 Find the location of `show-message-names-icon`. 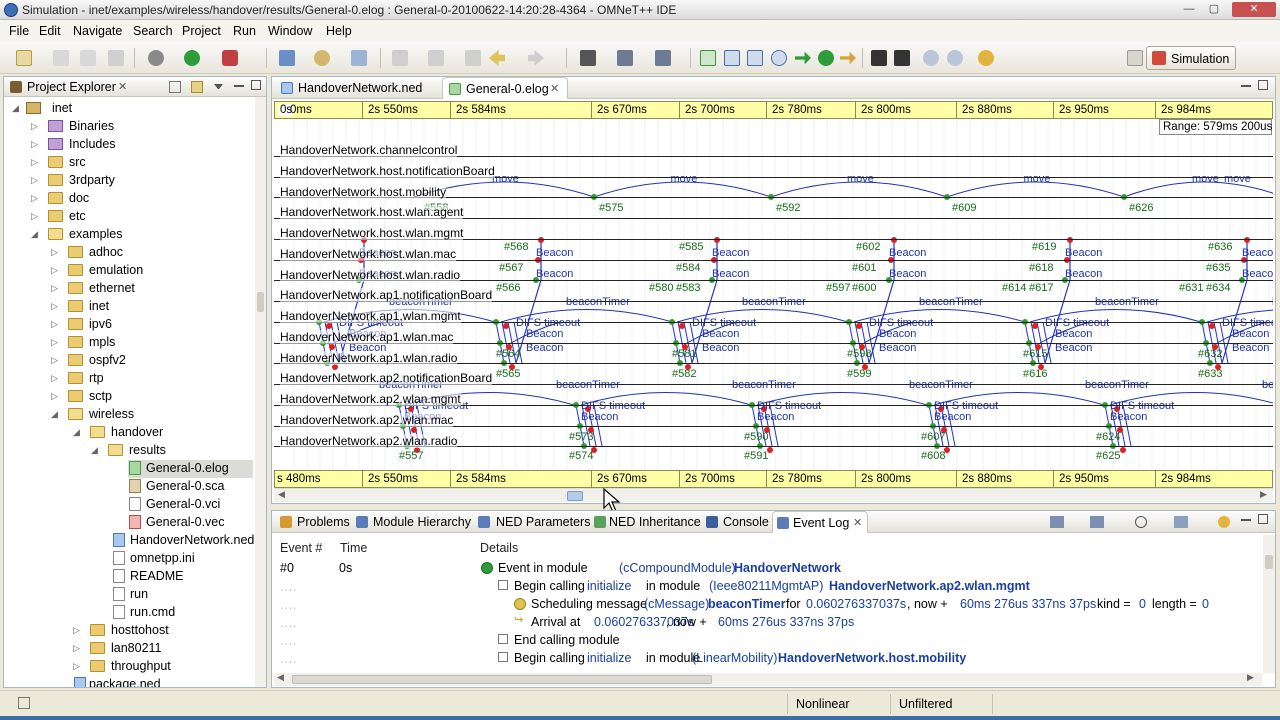

show-message-names-icon is located at coordinates (732, 58).